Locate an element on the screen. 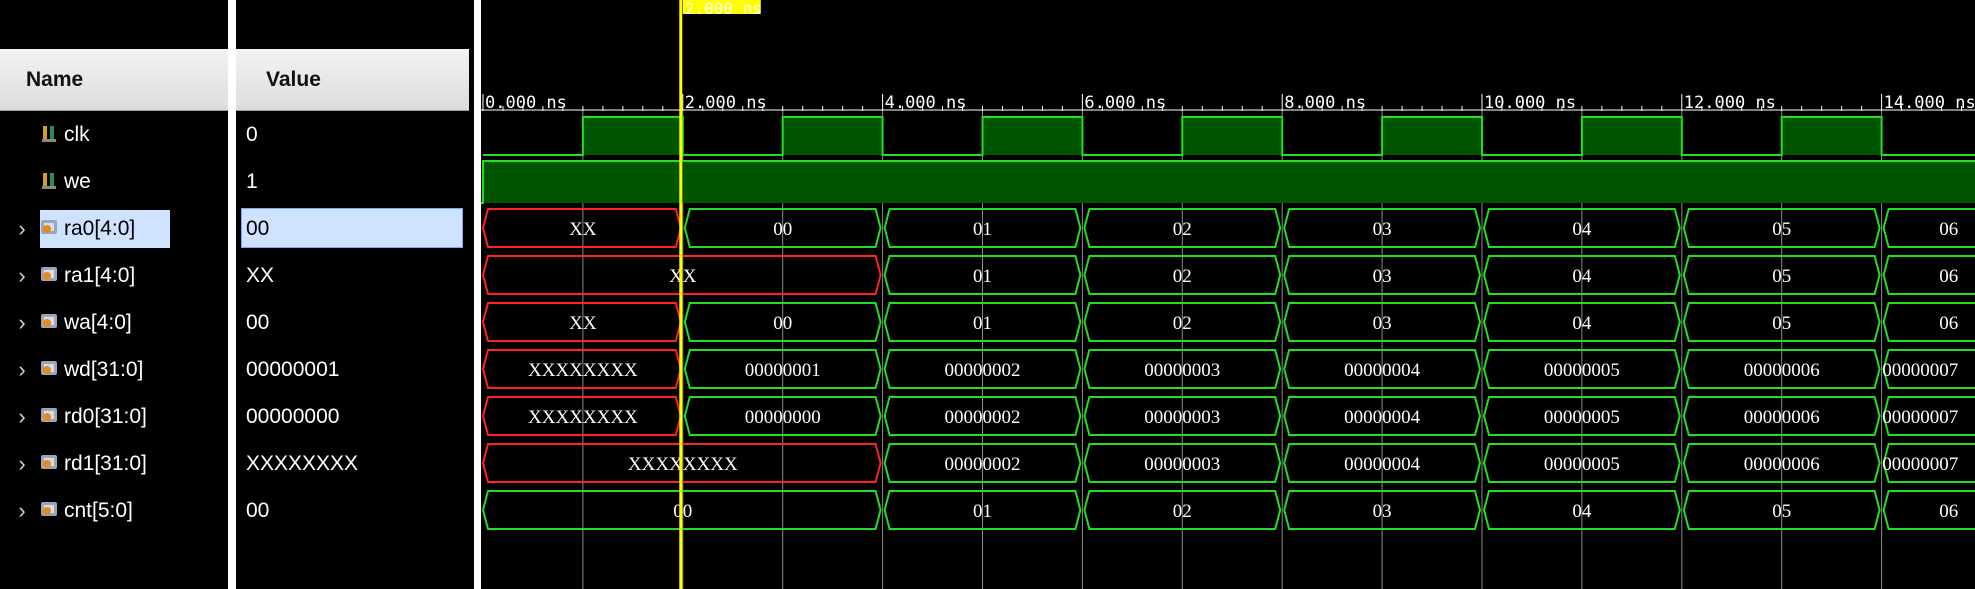 The width and height of the screenshot is (1975, 589). ruler-label: 14.000 ns is located at coordinates (1929, 103).